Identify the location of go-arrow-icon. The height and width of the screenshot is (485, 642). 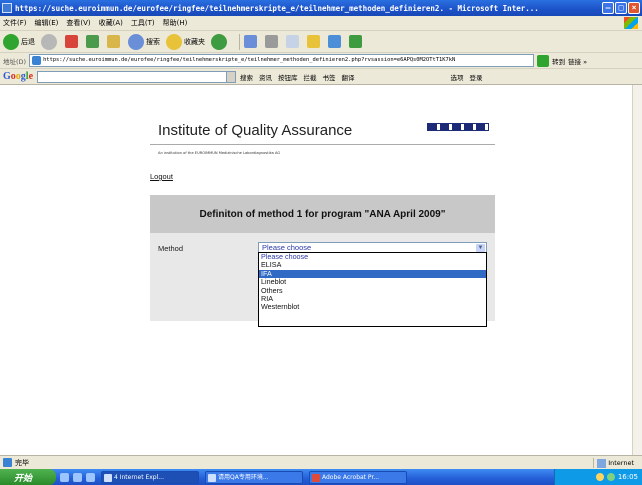
(543, 60).